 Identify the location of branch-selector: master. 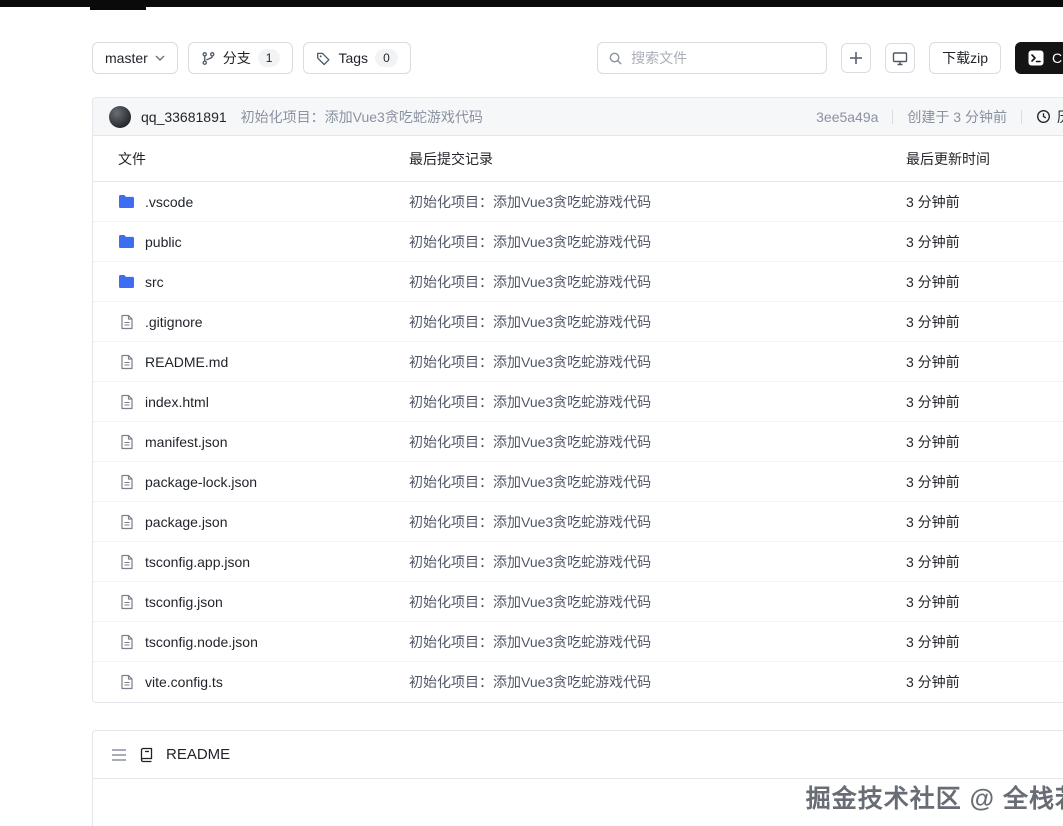
(135, 58).